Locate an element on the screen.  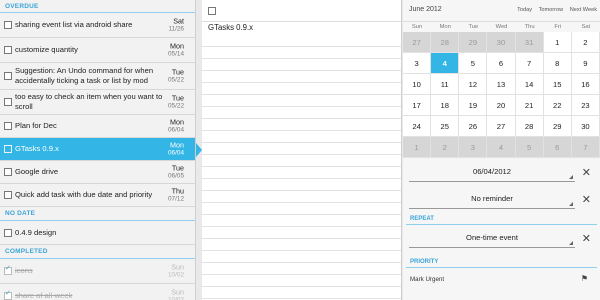
task-due-day: 05/22 is located at coordinates (176, 80).